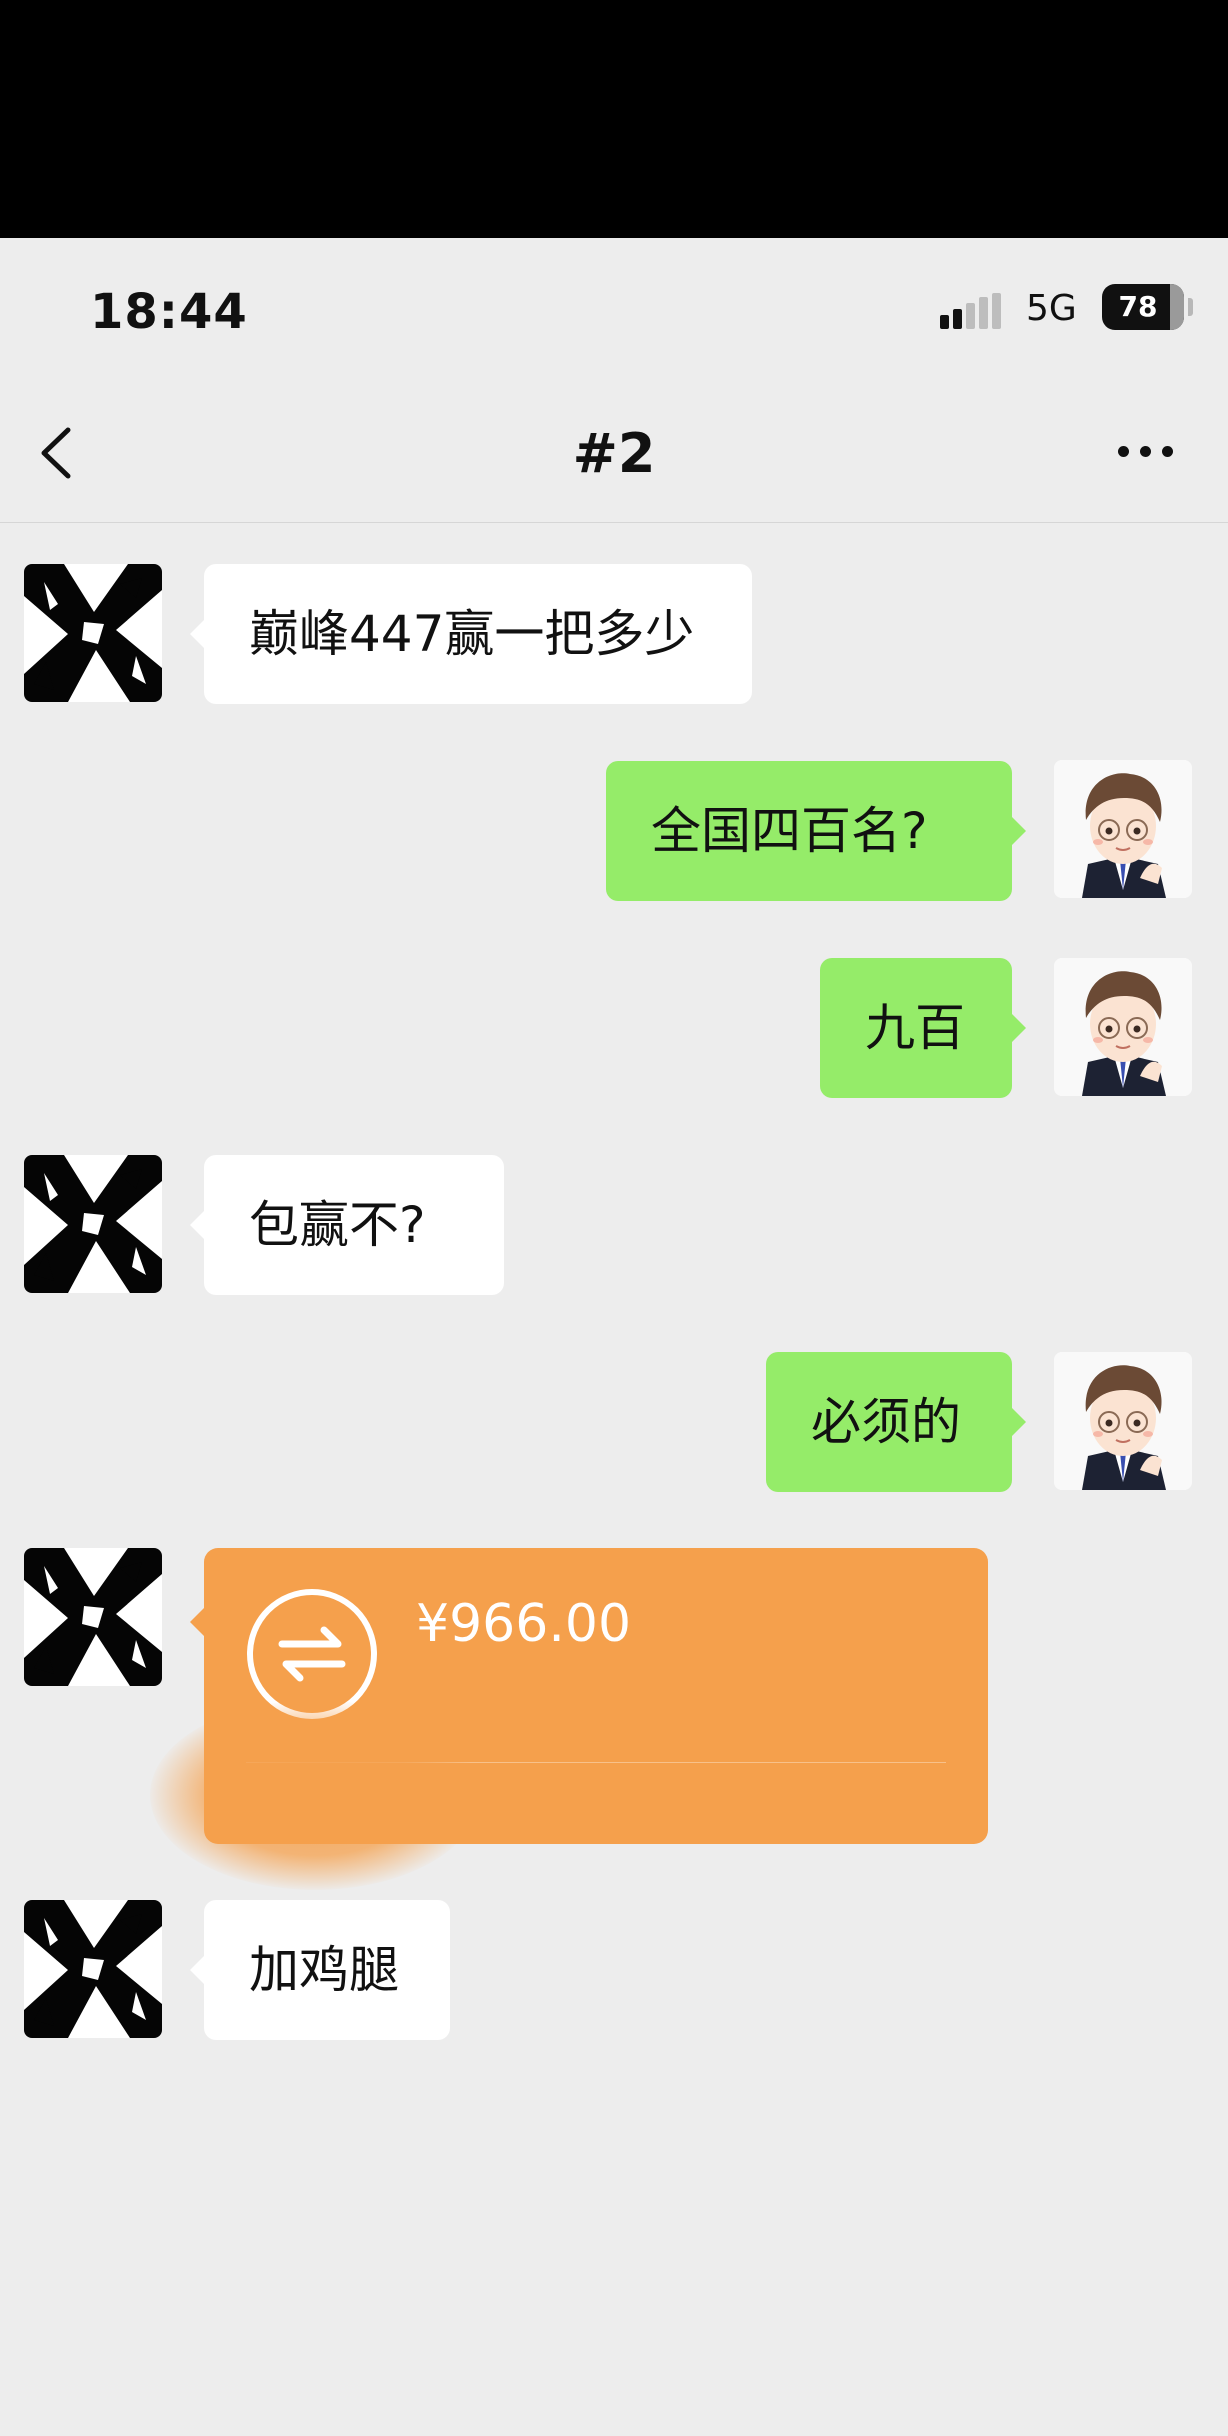 This screenshot has height=2436, width=1228. What do you see at coordinates (1051, 308) in the screenshot?
I see `network-type: 5G` at bounding box center [1051, 308].